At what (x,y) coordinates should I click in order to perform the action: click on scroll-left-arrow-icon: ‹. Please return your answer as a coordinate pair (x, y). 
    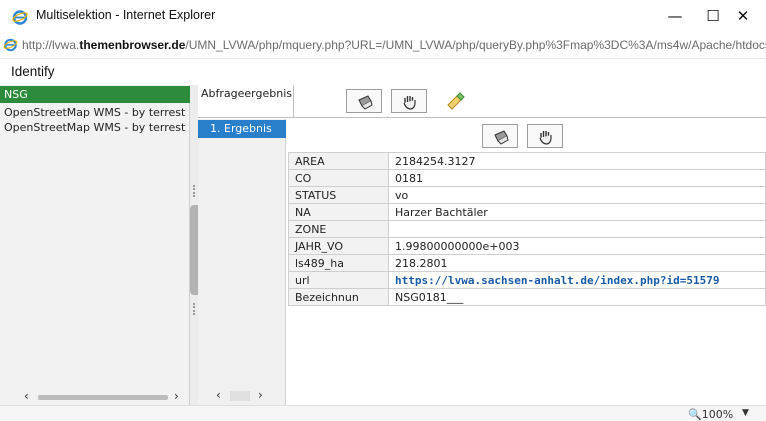
    Looking at the image, I should click on (26, 396).